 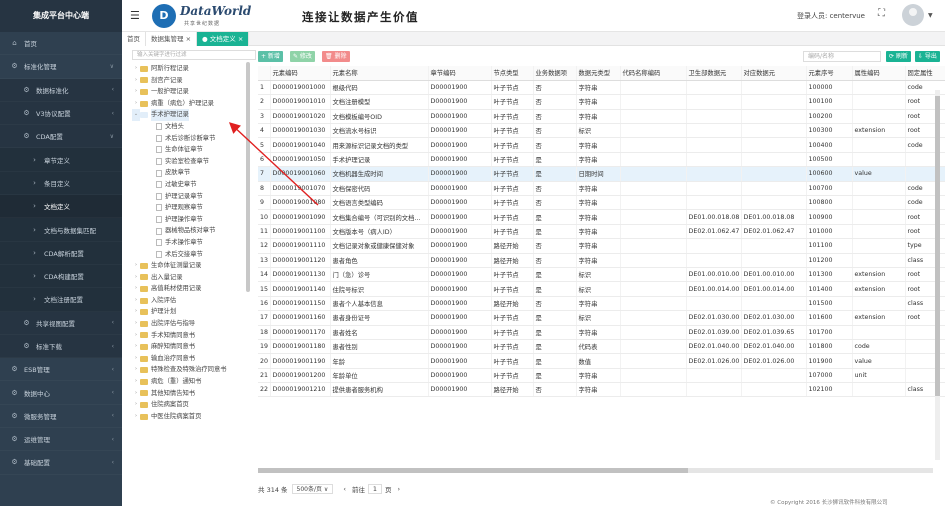 What do you see at coordinates (194, 127) in the screenshot?
I see `tree-node: 文档头` at bounding box center [194, 127].